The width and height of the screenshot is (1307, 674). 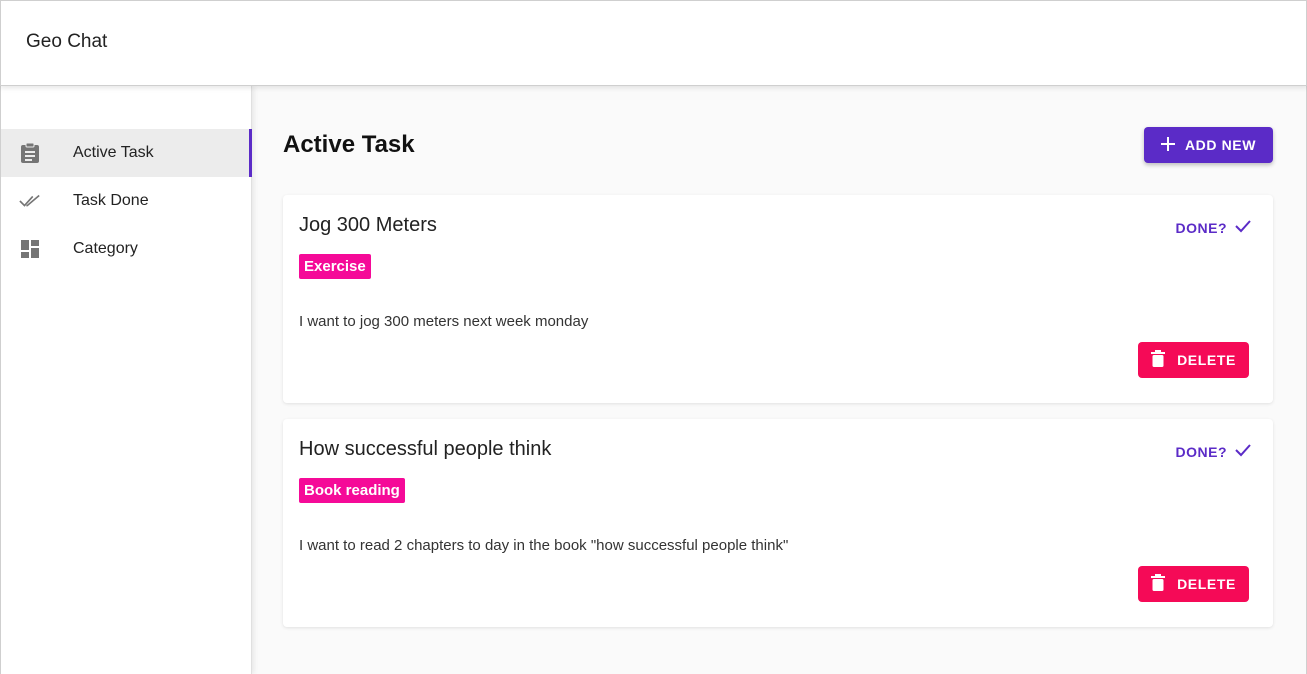 What do you see at coordinates (111, 200) in the screenshot?
I see `sidebar-item-label: Task Done` at bounding box center [111, 200].